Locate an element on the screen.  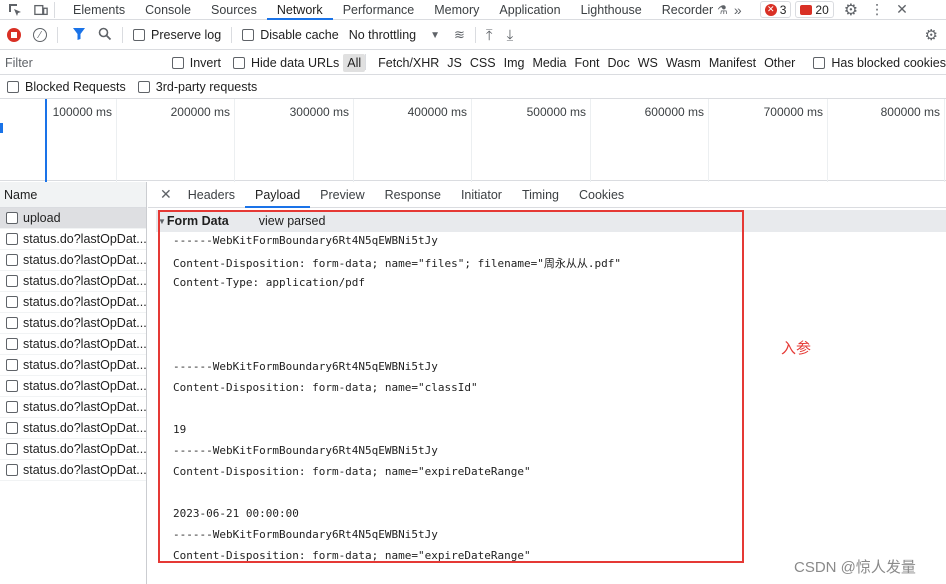
filter-funnel-icon is located at coordinates (79, 35).